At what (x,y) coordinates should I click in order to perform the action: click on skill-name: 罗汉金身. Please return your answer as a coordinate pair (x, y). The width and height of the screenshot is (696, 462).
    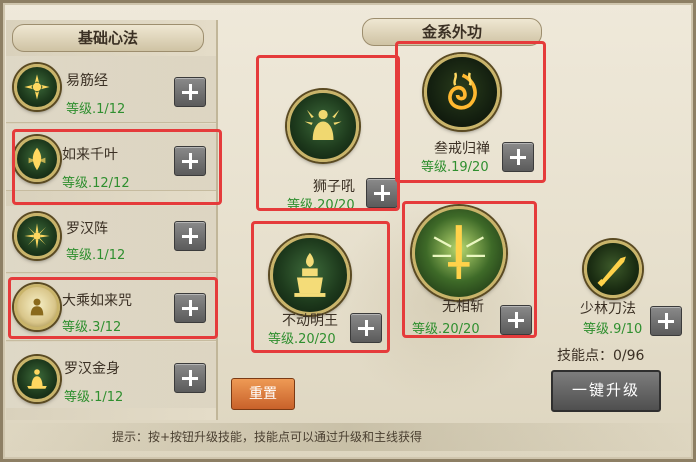
    Looking at the image, I should click on (92, 369).